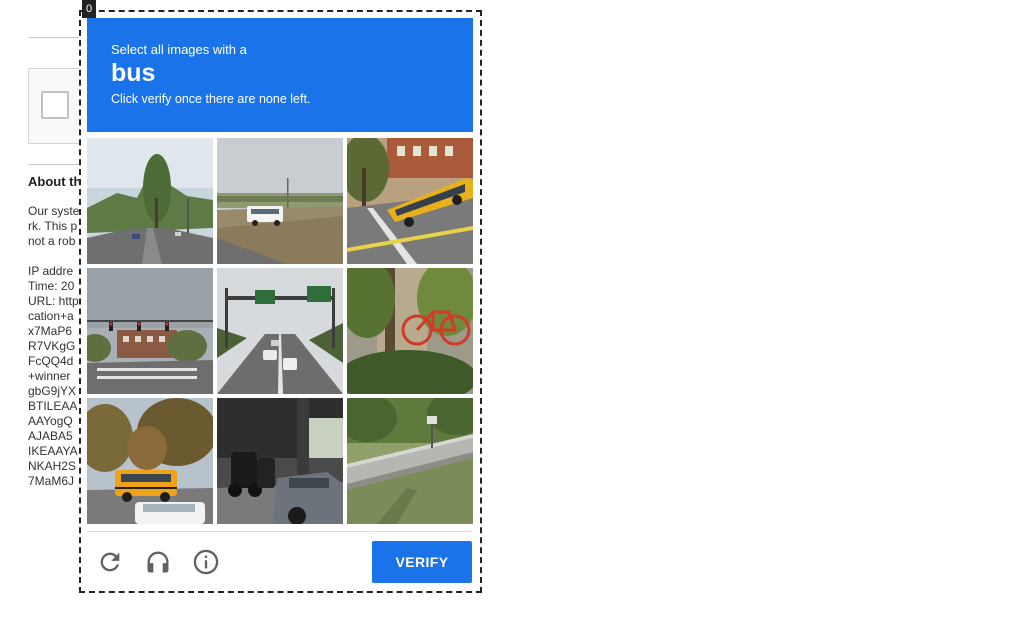 The image size is (1024, 629). I want to click on audio-challenge-button, so click(158, 562).